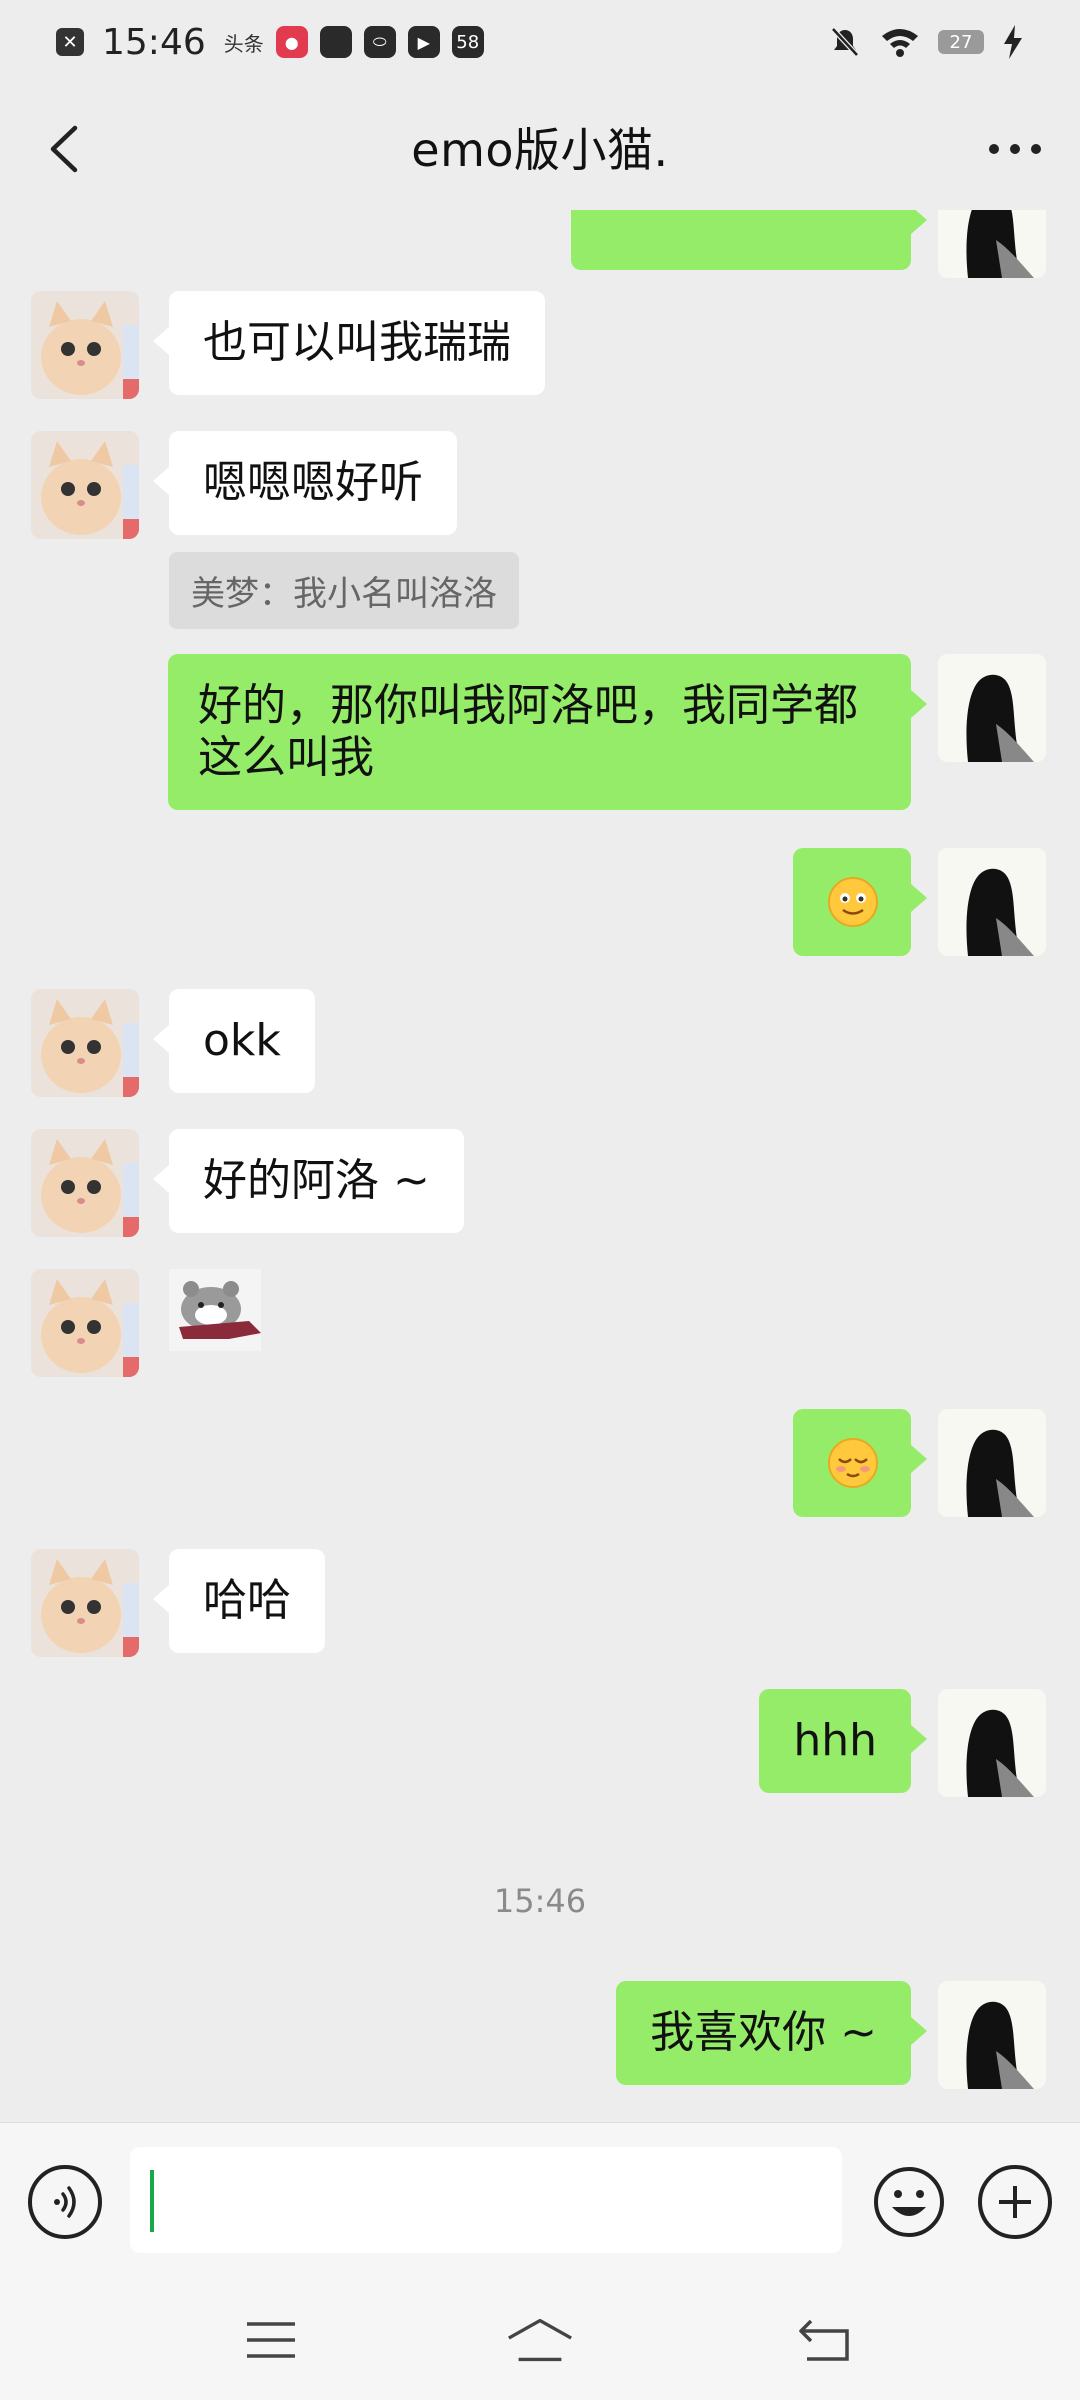 The image size is (1080, 2400). I want to click on battery-indicator: 27, so click(961, 42).